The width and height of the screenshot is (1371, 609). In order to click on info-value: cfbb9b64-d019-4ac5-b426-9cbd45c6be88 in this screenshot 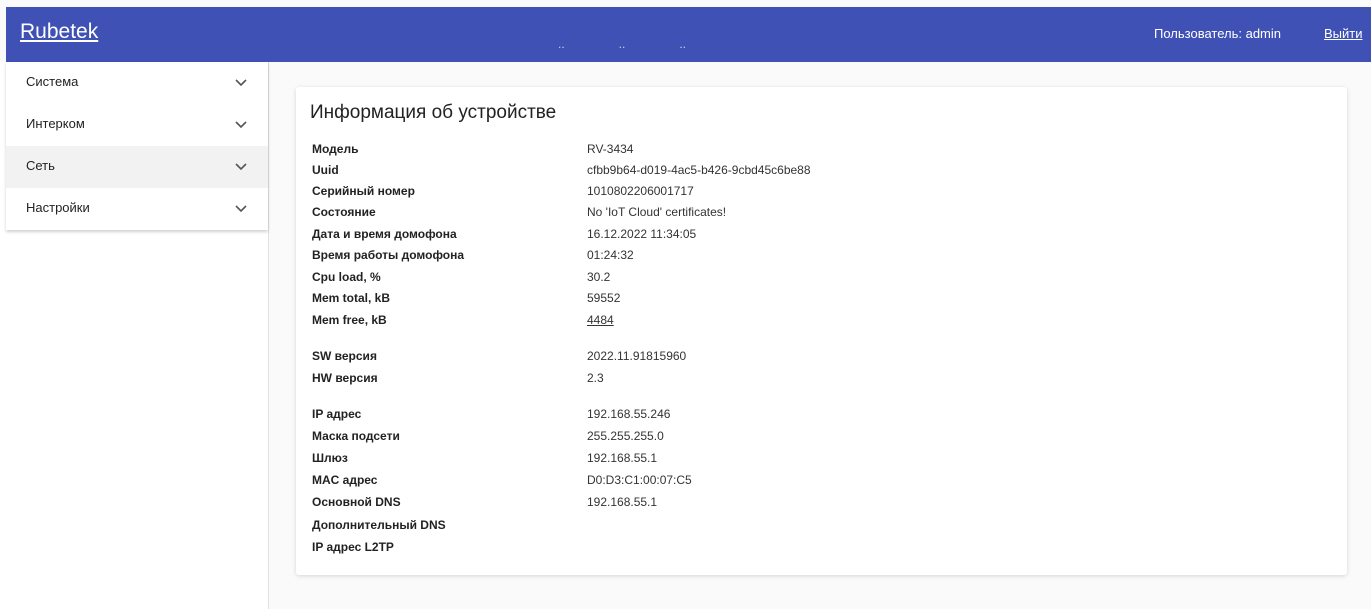, I will do `click(699, 170)`.